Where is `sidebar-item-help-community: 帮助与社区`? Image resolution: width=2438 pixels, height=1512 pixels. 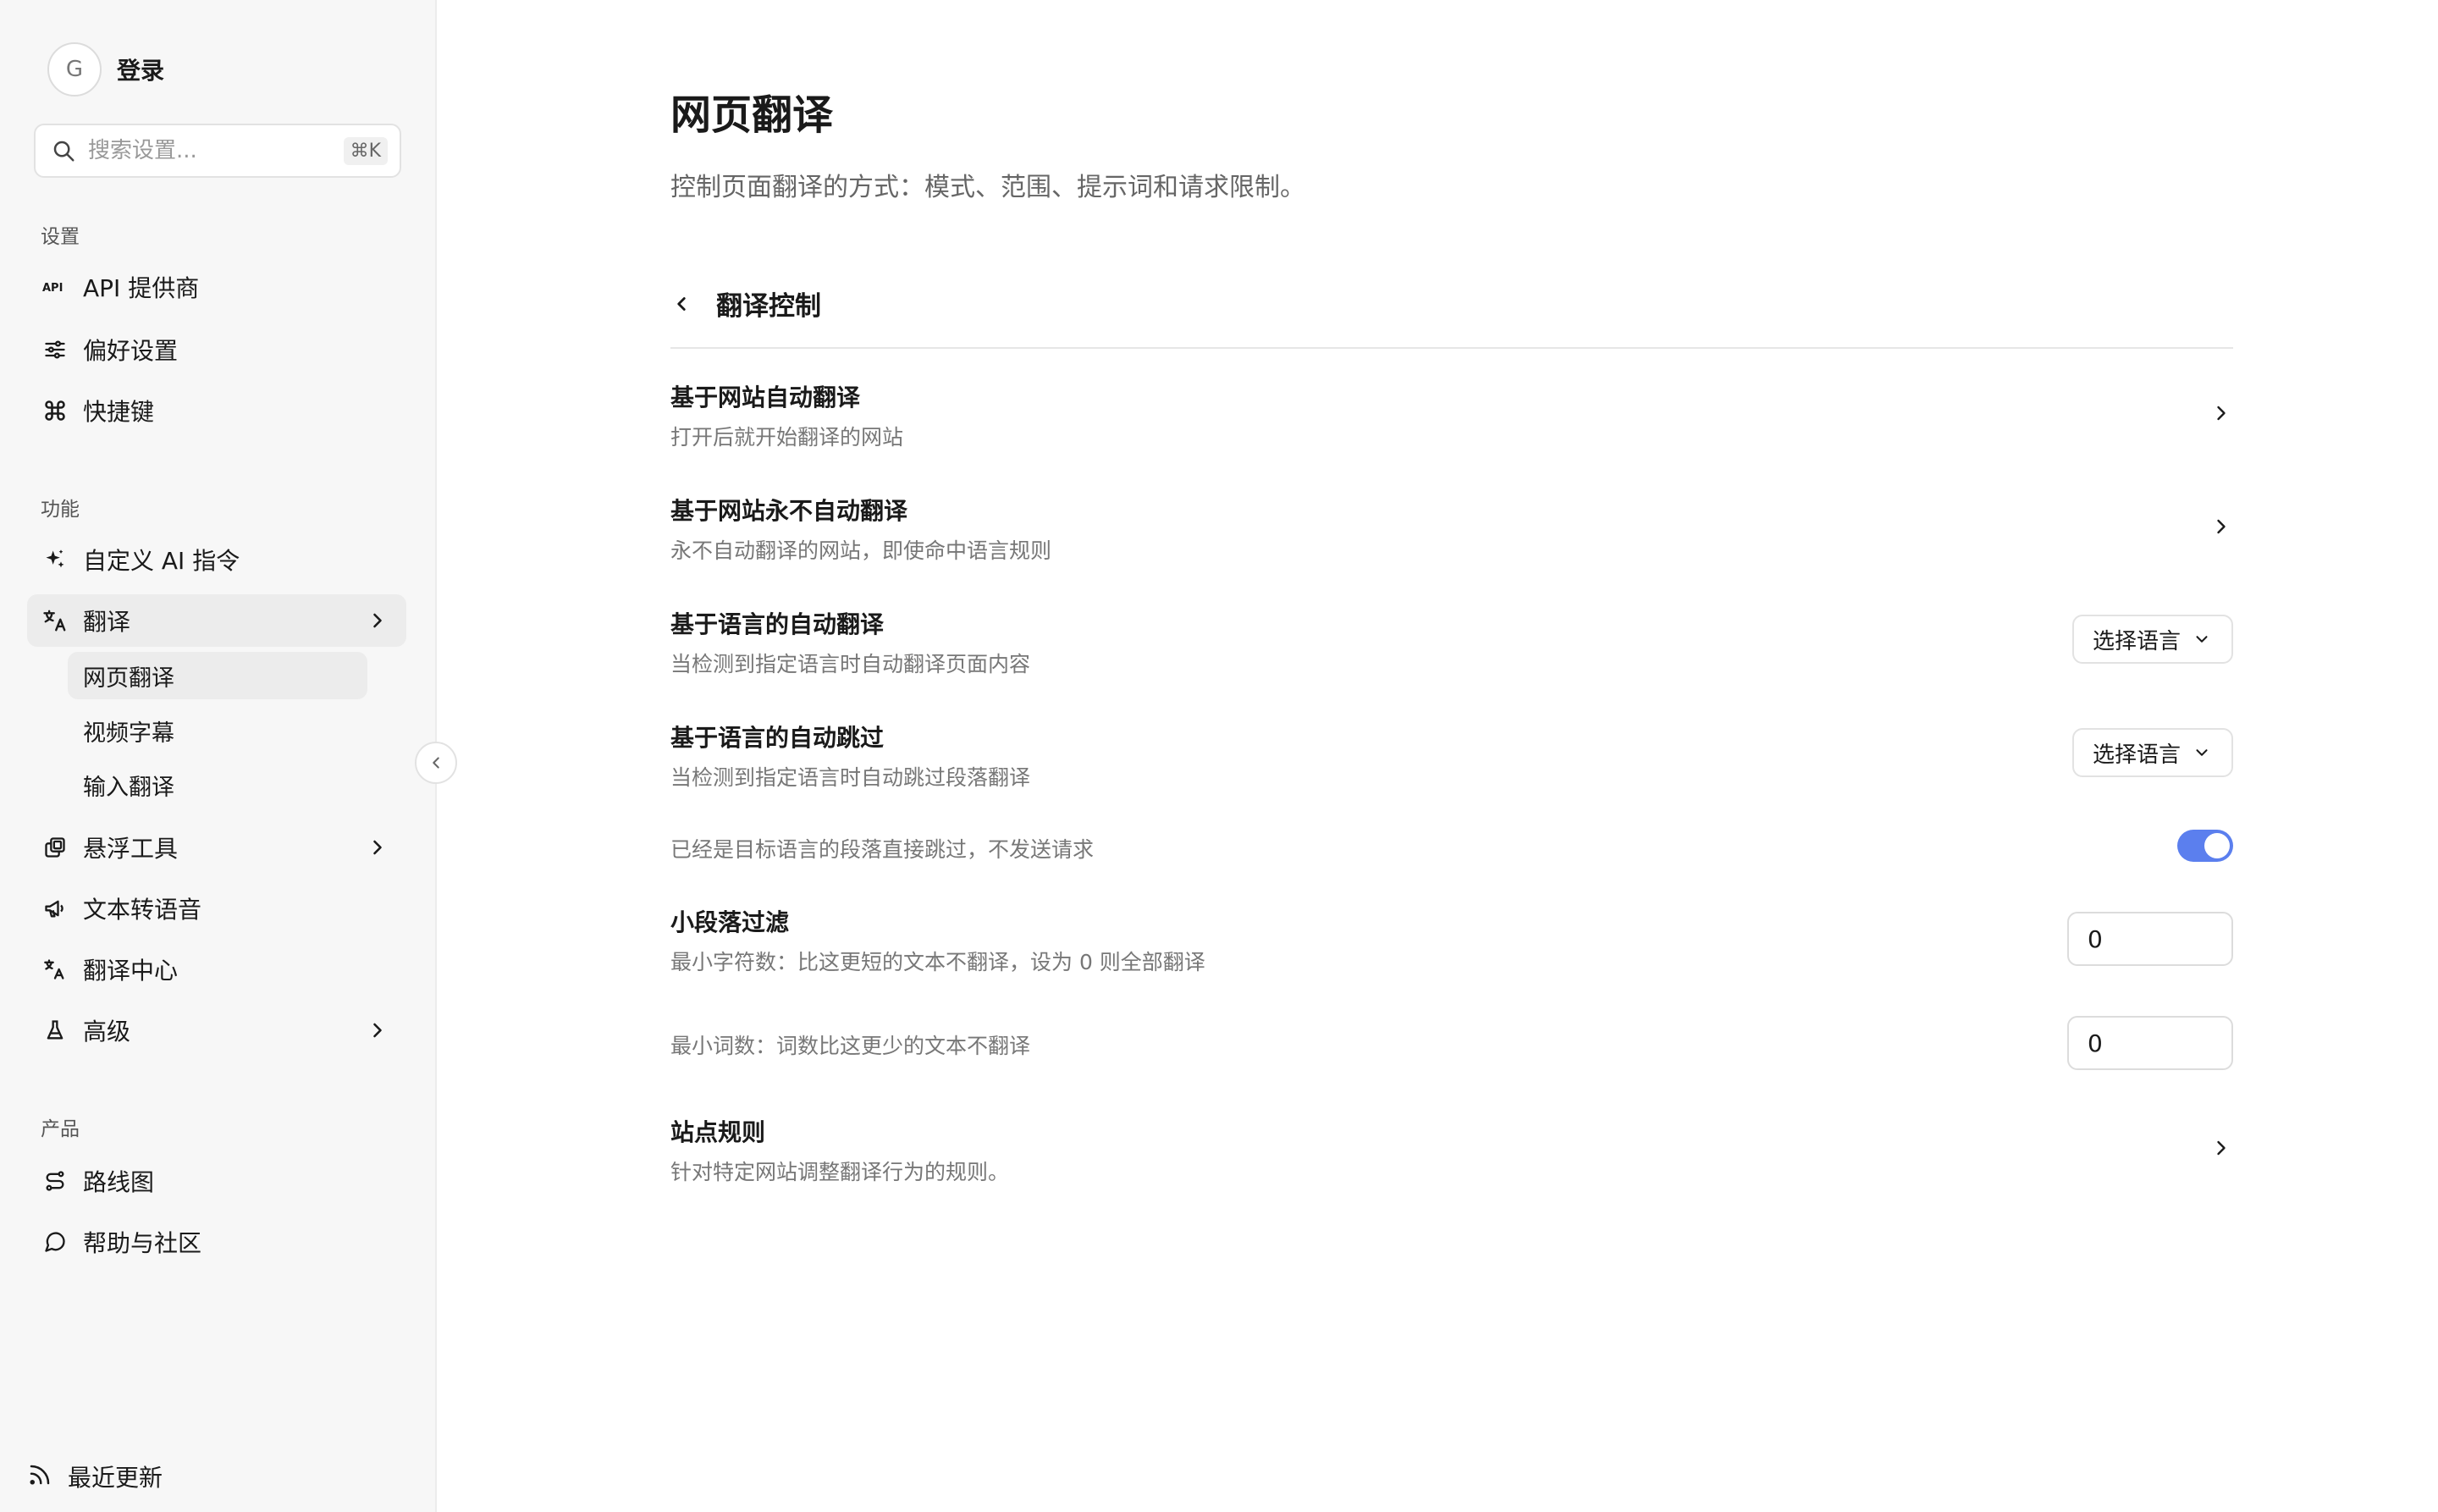 sidebar-item-help-community: 帮助与社区 is located at coordinates (216, 1242).